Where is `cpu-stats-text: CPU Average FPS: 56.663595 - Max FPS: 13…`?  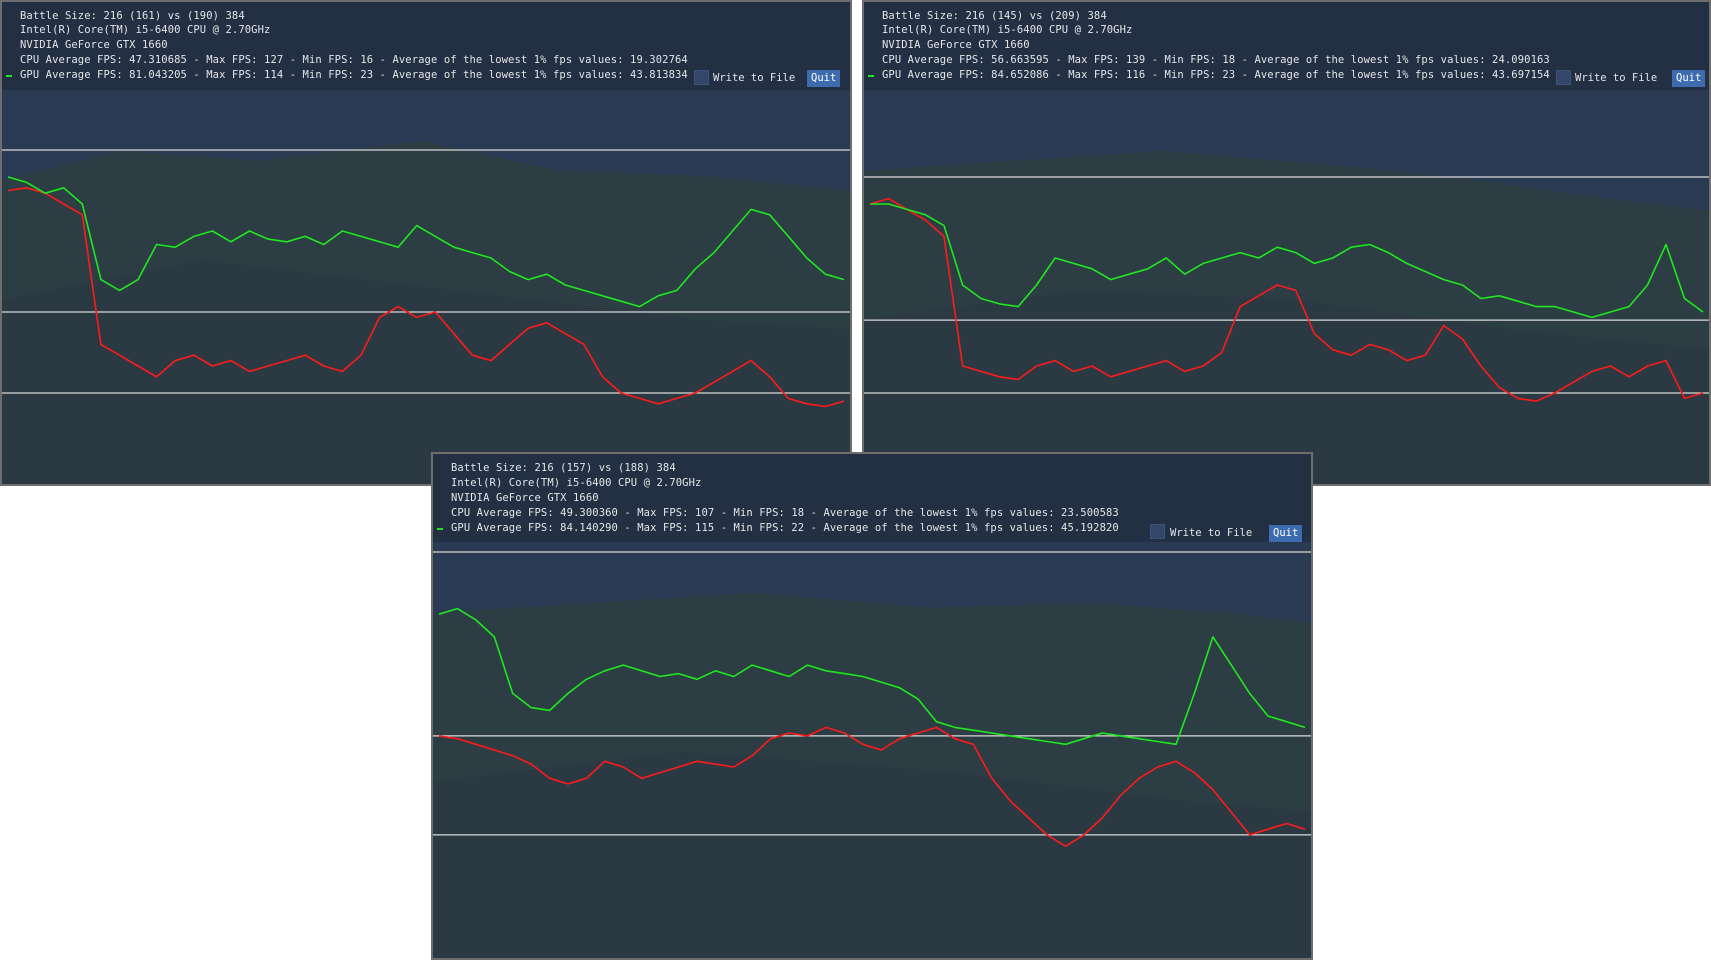
cpu-stats-text: CPU Average FPS: 56.663595 - Max FPS: 13… is located at coordinates (1216, 60).